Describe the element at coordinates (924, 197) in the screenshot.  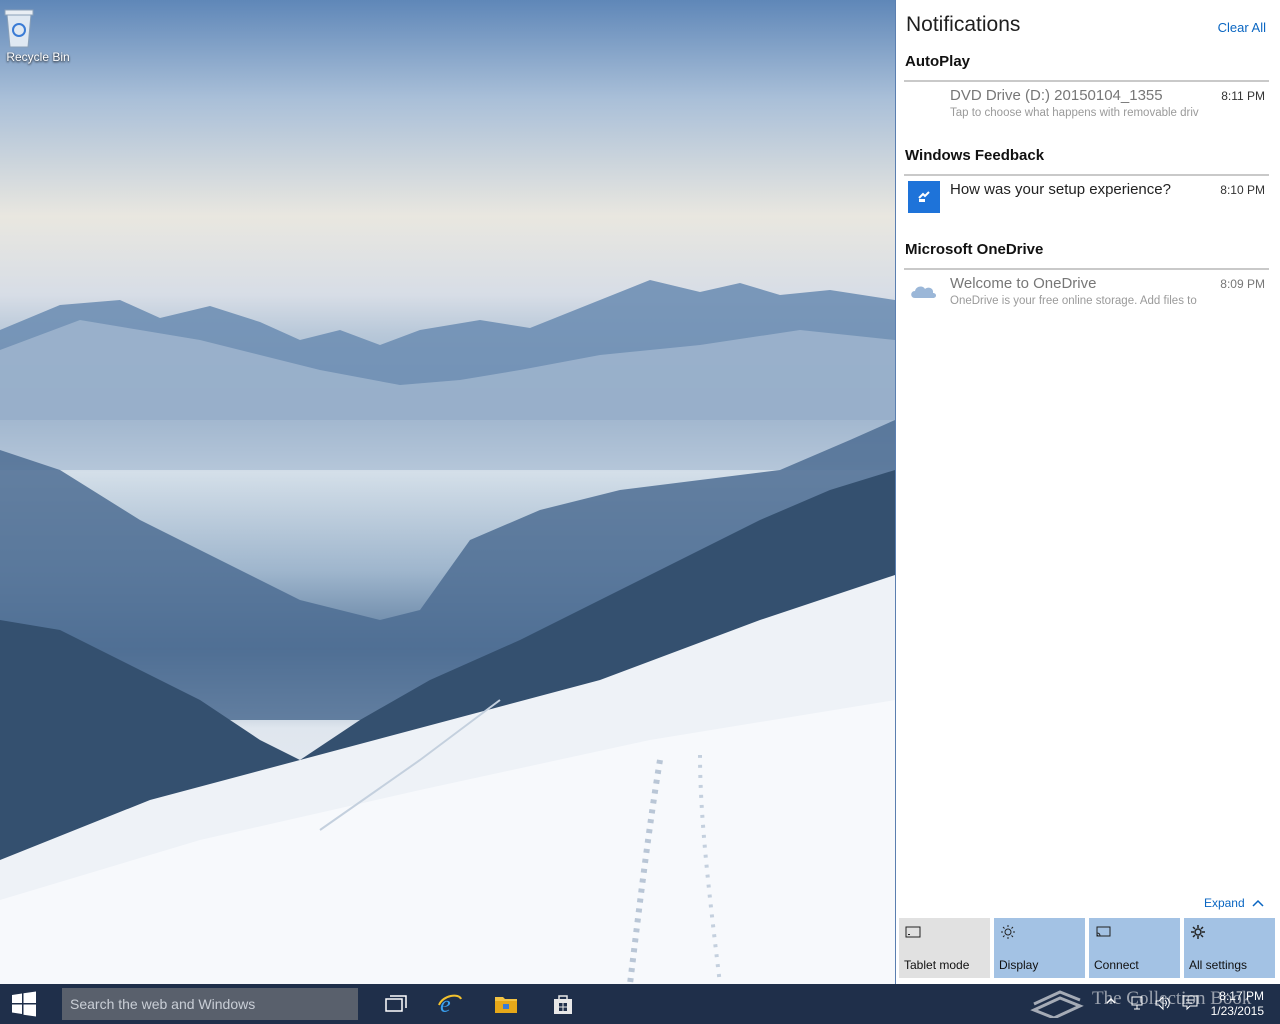
I see `feedback-icon` at that location.